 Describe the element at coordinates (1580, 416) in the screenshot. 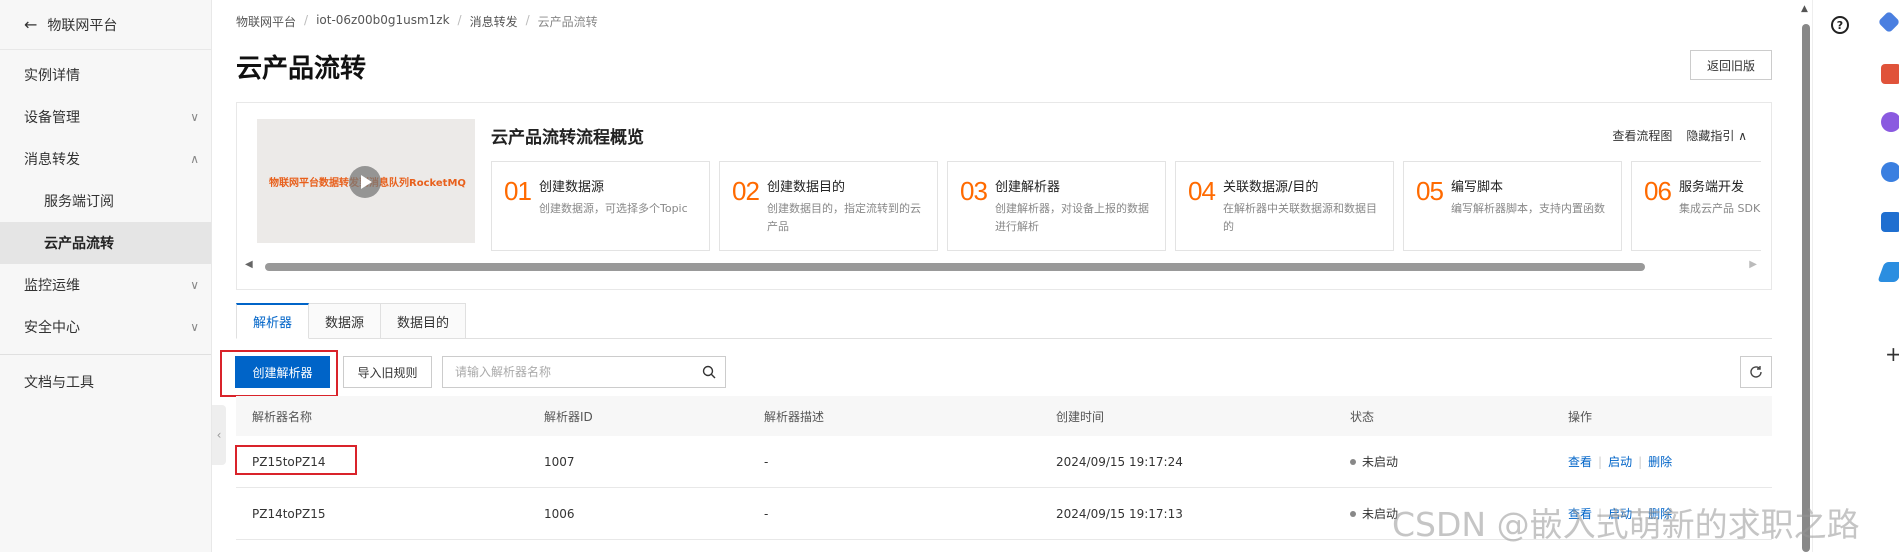

I see `column-header: 操作` at that location.